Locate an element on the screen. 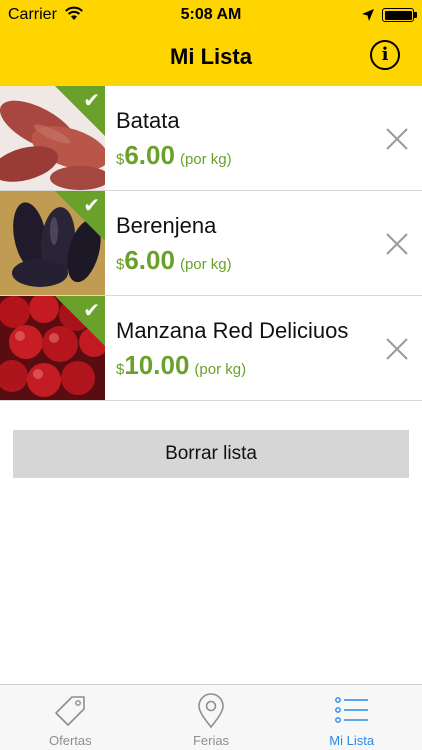  price-amount: 10.00 is located at coordinates (157, 365).